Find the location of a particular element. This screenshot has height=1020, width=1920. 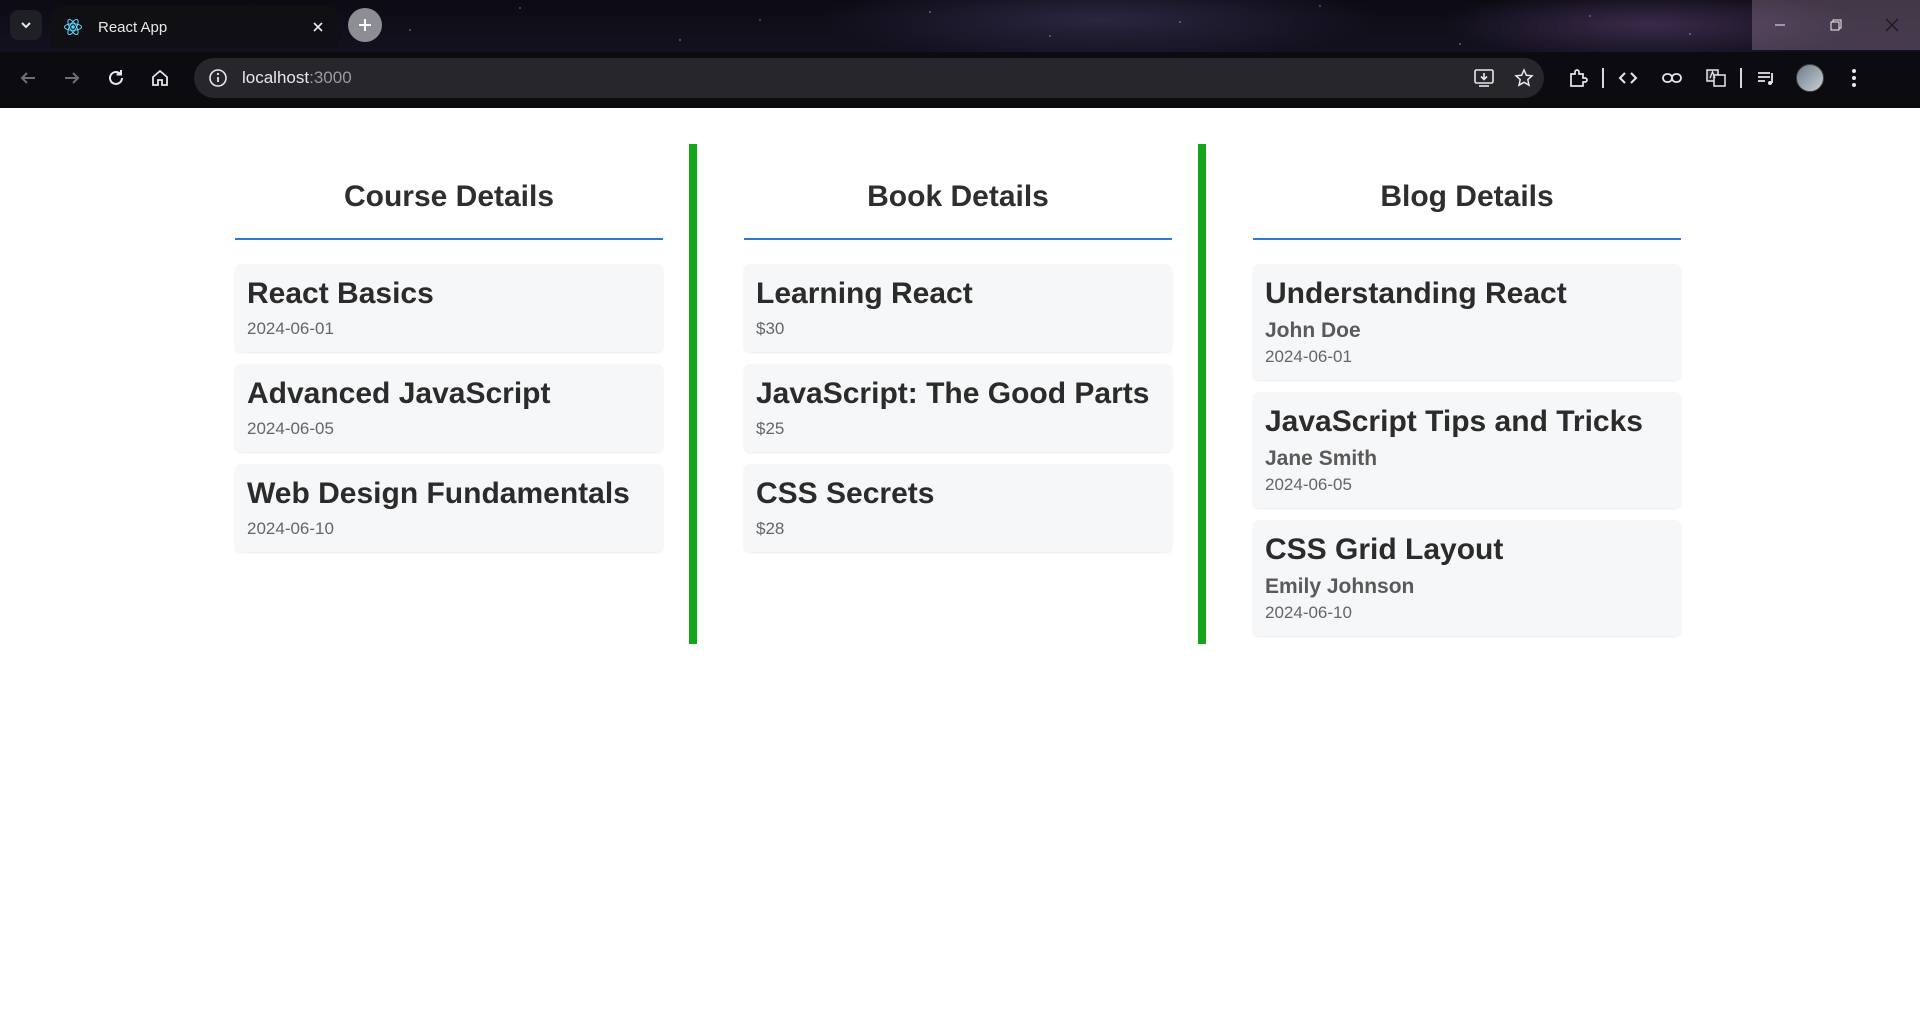

course-title: React Basics is located at coordinates (340, 293).